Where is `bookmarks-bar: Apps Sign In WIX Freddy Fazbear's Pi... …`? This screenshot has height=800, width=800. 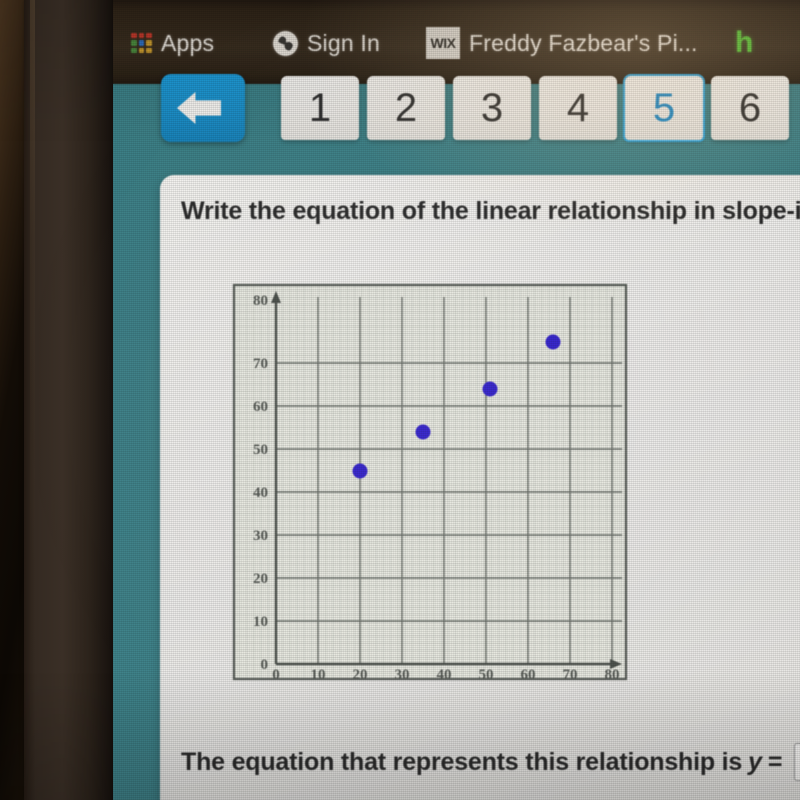
bookmarks-bar: Apps Sign In WIX Freddy Fazbear's Pi... … is located at coordinates (456, 42).